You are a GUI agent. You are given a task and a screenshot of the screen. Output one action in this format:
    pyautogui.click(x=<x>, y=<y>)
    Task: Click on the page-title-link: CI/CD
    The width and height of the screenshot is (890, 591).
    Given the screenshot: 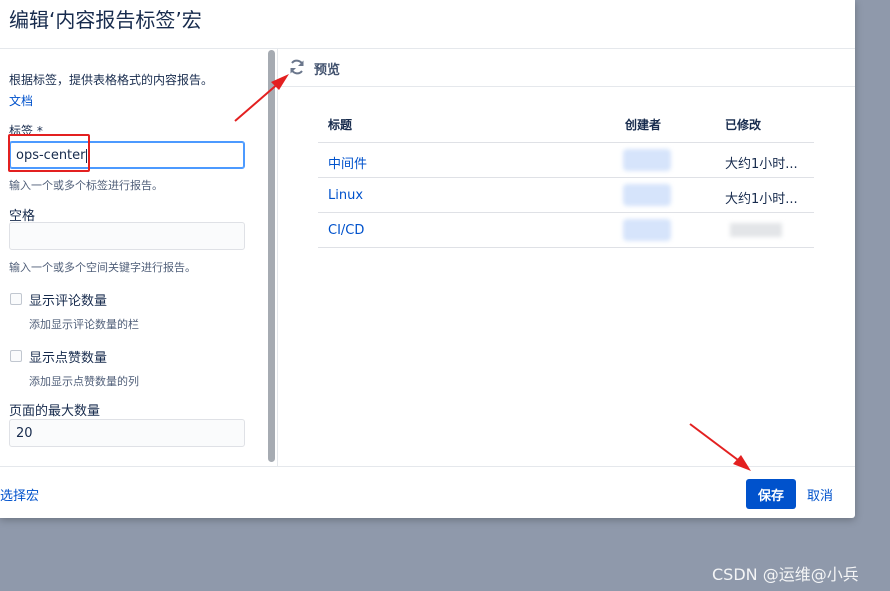 What is the action you would take?
    pyautogui.click(x=346, y=230)
    